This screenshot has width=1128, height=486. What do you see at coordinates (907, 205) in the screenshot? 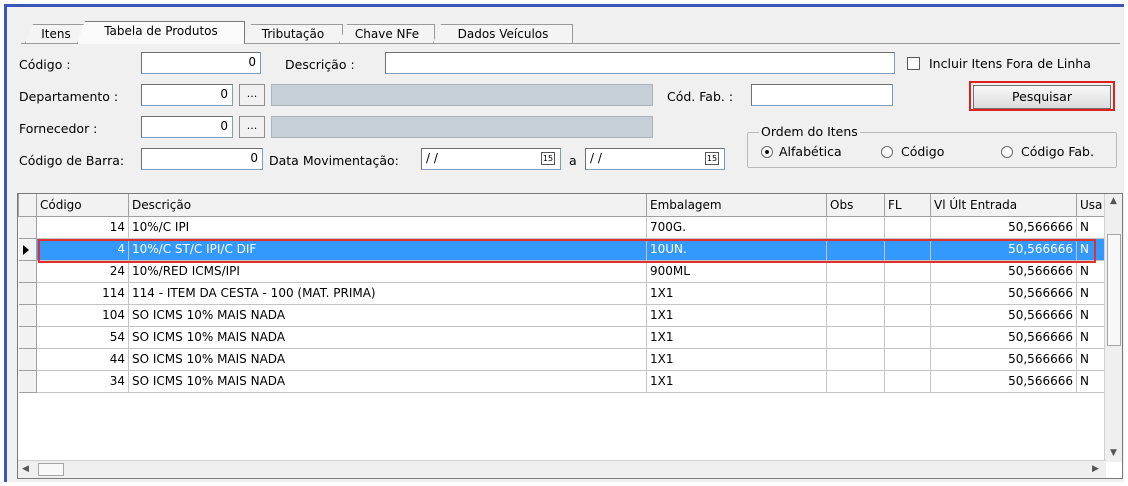
I see `column-header-fl: FL` at bounding box center [907, 205].